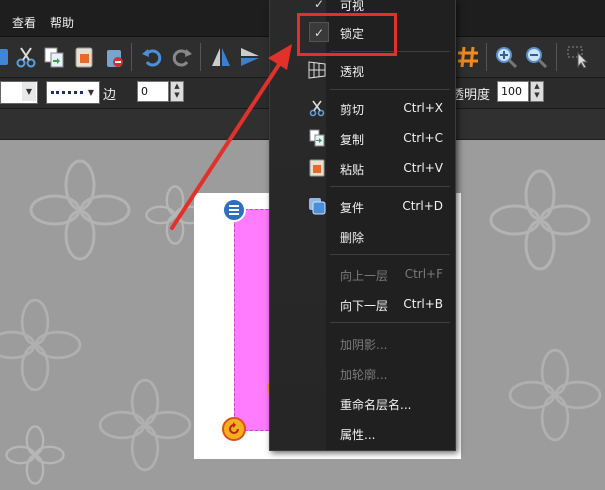 The height and width of the screenshot is (490, 605). I want to click on opacity-value: 100, so click(513, 91).